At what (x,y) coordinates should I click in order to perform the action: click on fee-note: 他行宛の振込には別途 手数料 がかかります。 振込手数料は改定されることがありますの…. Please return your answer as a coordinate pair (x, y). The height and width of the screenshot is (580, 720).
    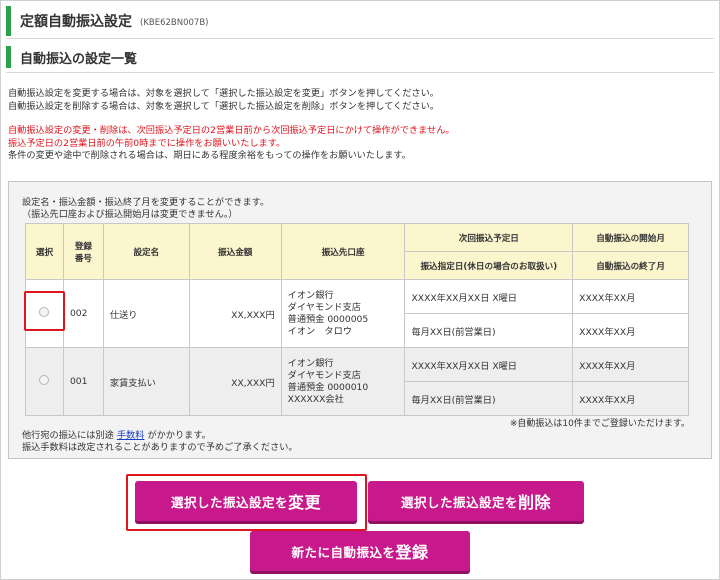
    Looking at the image, I should click on (160, 442).